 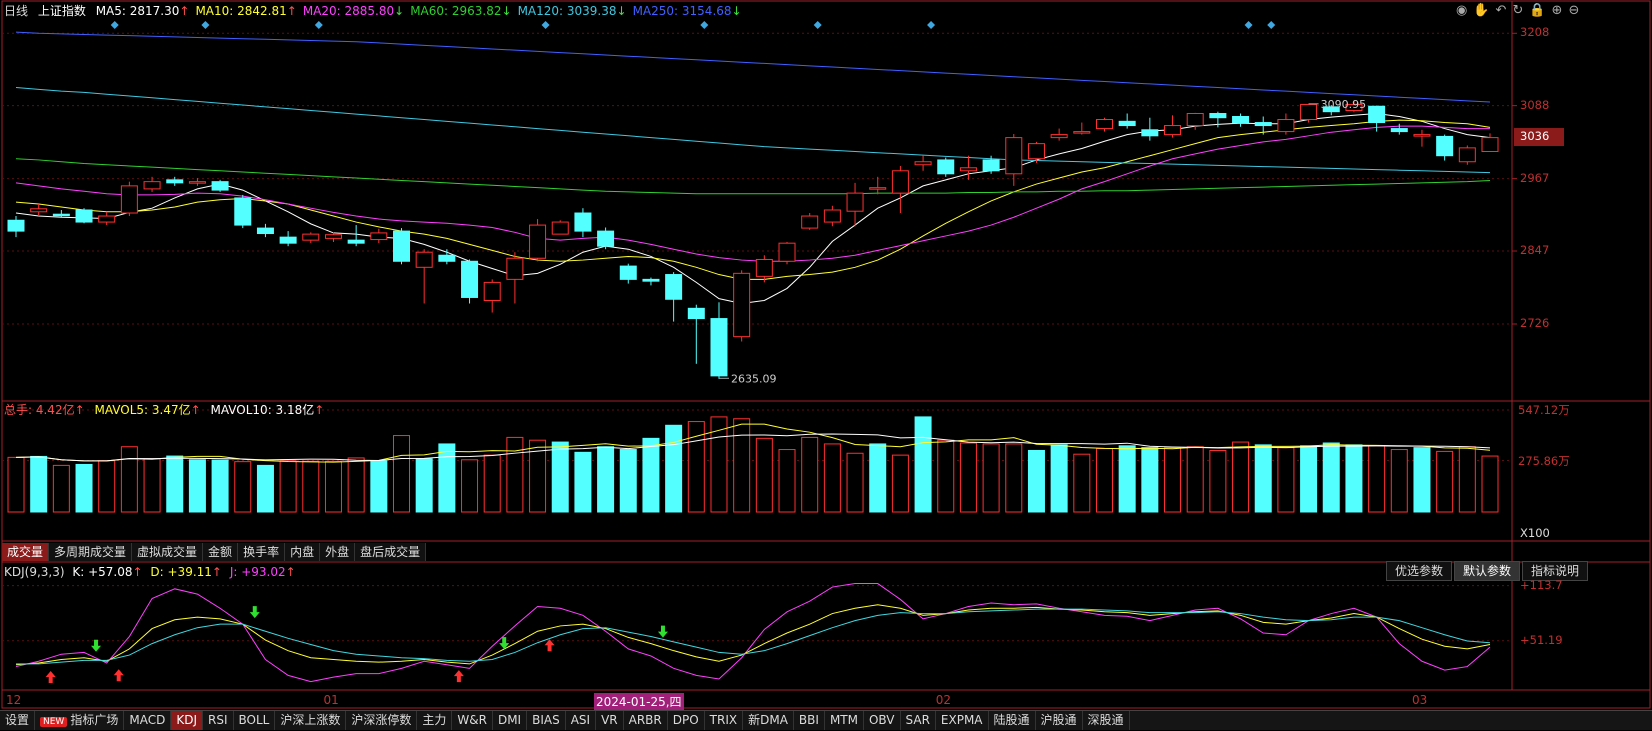 What do you see at coordinates (18, 720) in the screenshot?
I see `settings-tab: 设置` at bounding box center [18, 720].